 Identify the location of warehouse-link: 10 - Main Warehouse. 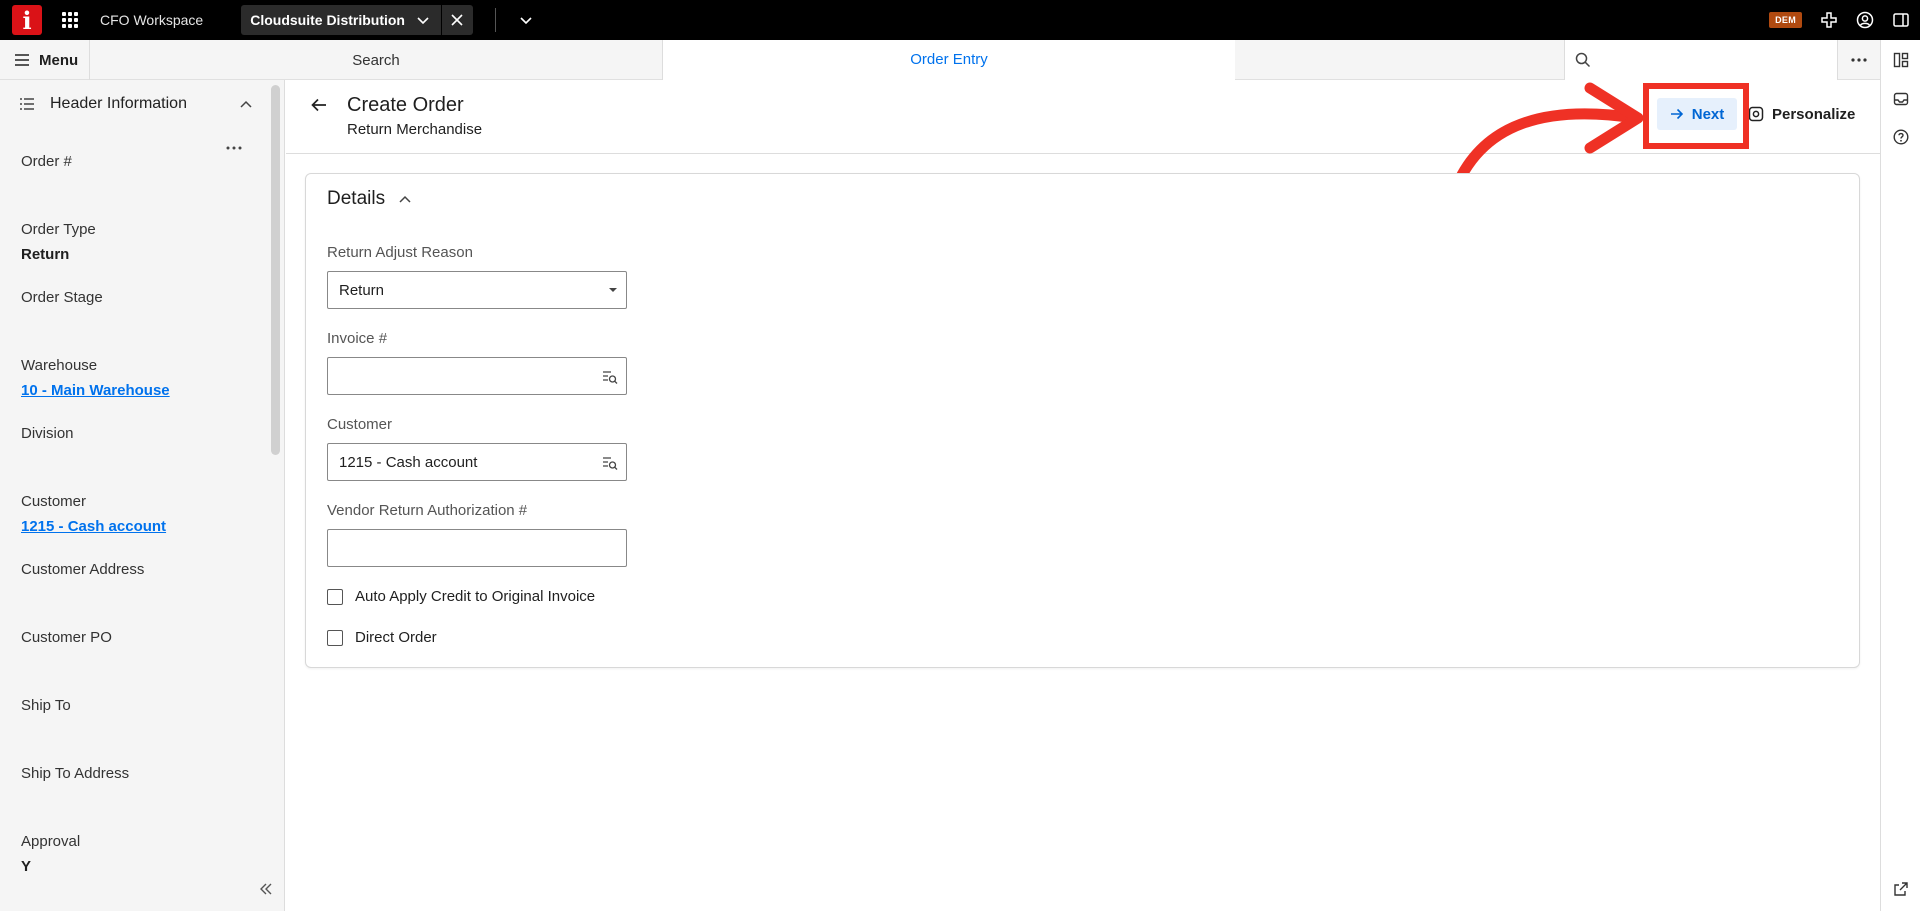
(95, 390).